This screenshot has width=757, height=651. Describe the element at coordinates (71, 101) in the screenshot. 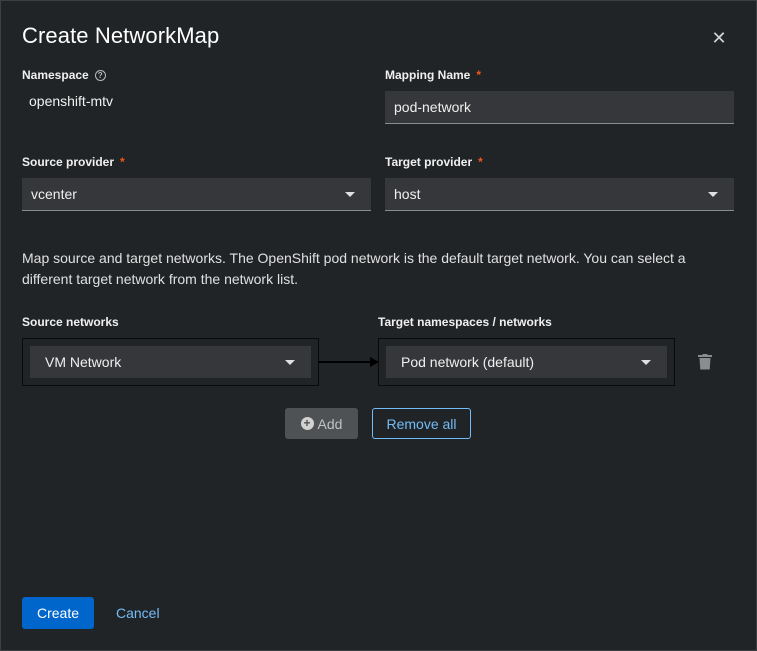

I see `namespace-value: openshift-mtv` at that location.